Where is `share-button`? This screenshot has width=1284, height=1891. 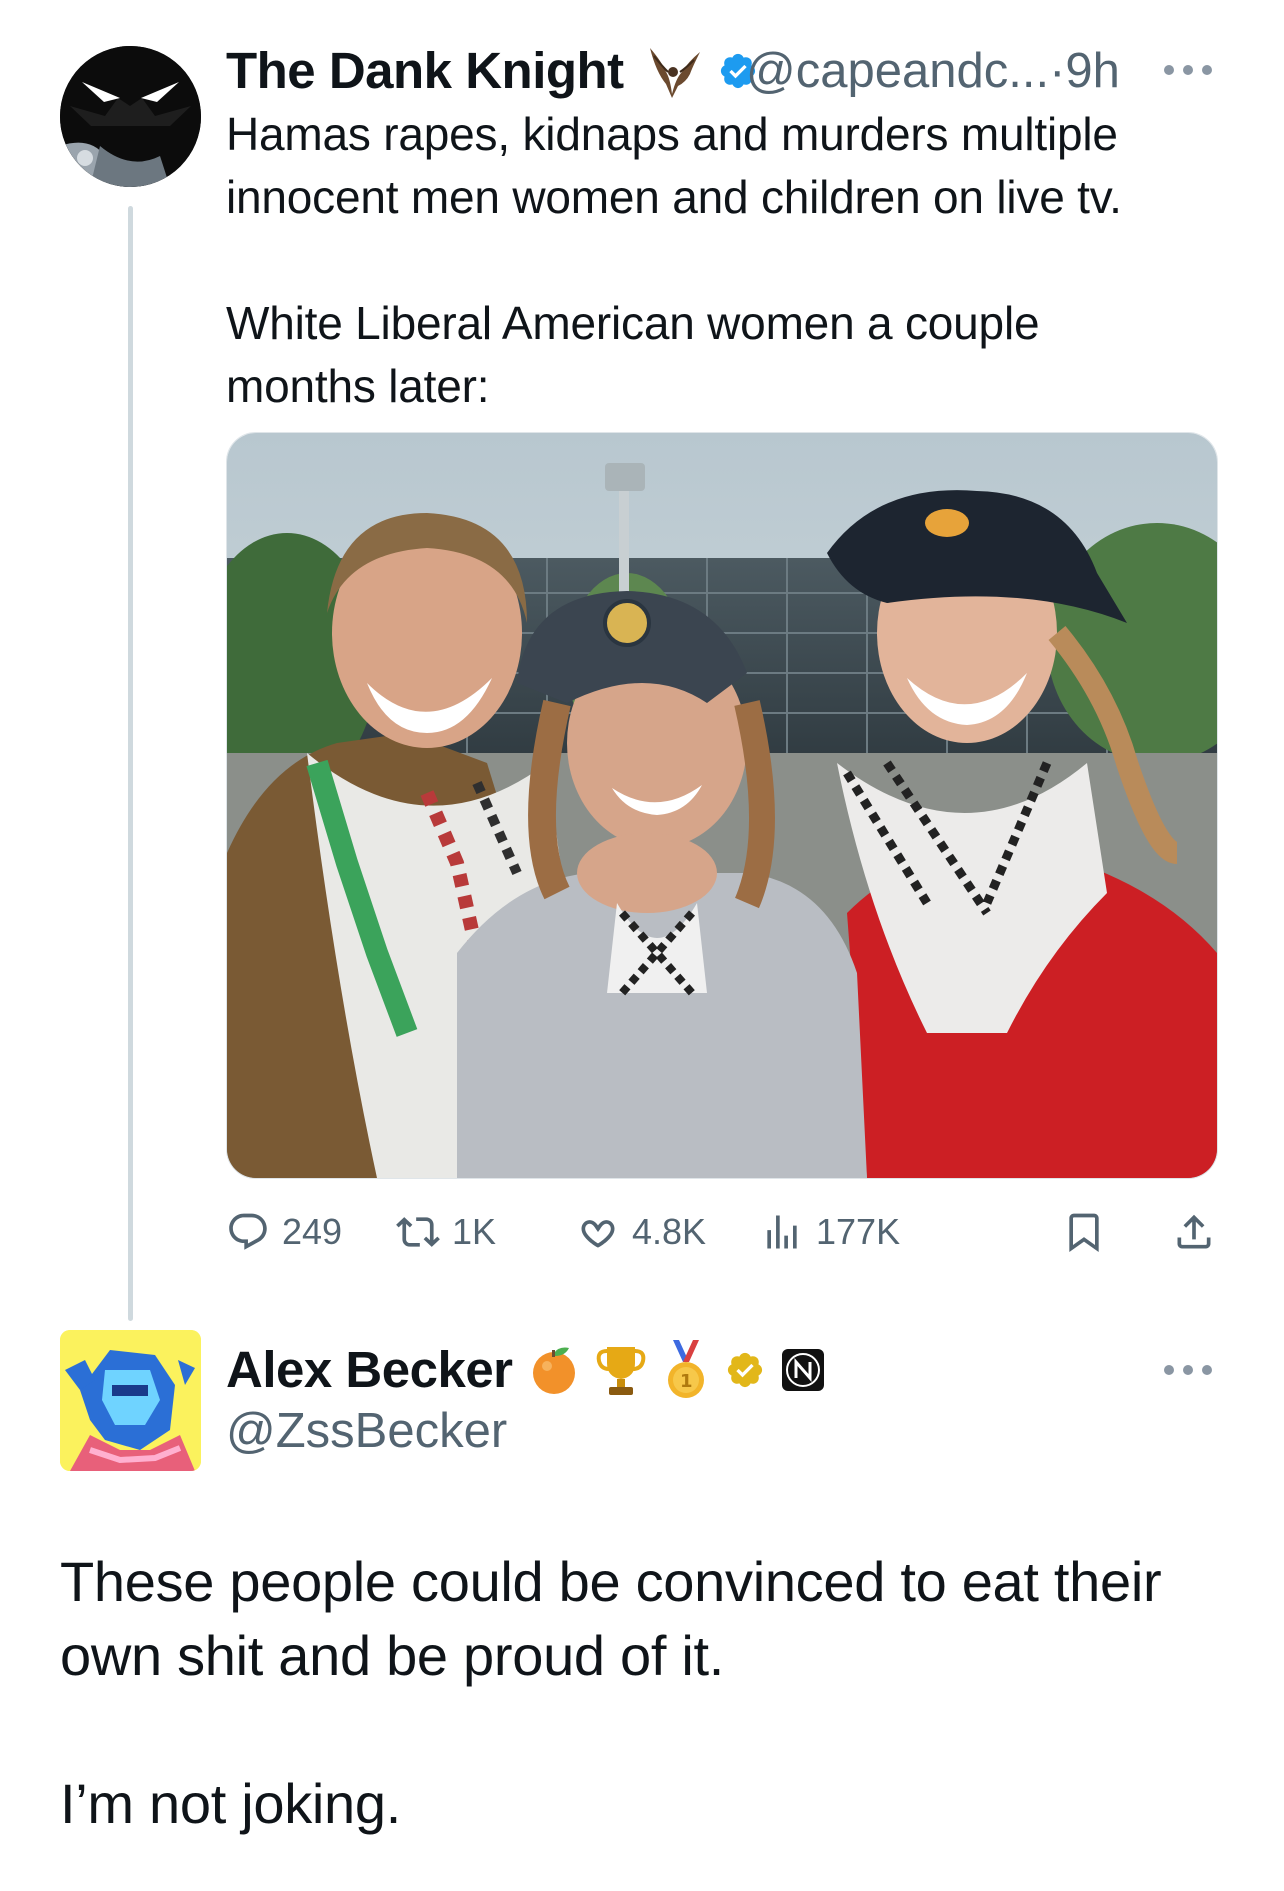 share-button is located at coordinates (1194, 1232).